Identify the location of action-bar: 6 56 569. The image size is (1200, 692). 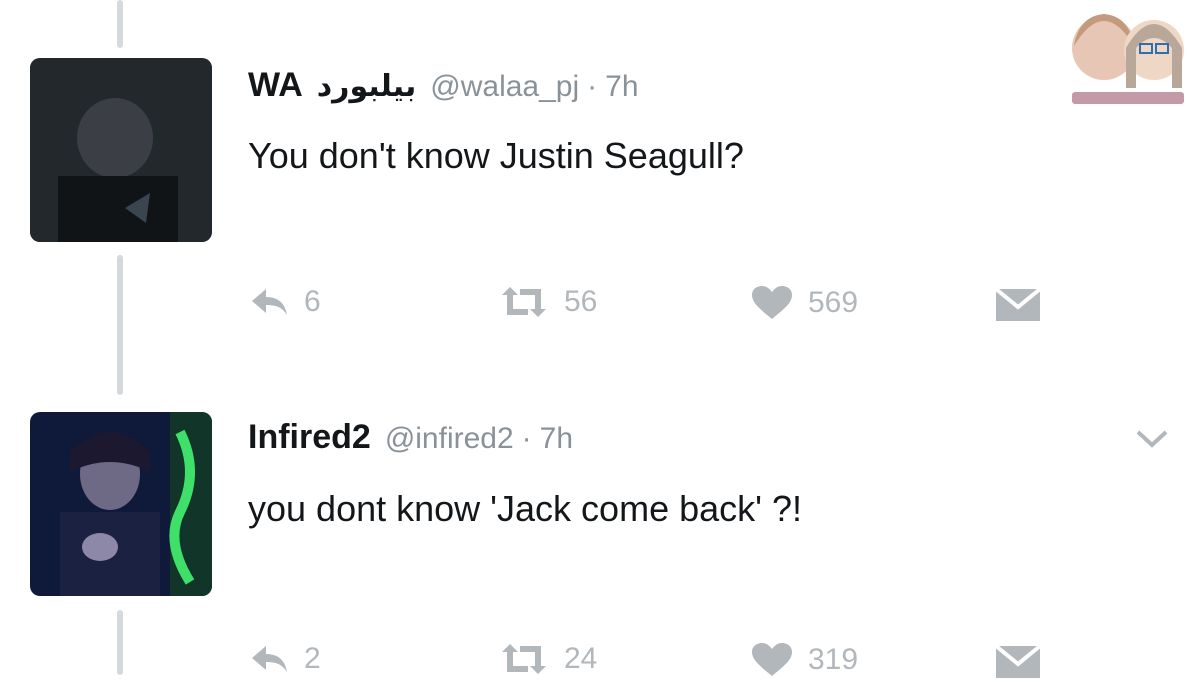
(648, 310).